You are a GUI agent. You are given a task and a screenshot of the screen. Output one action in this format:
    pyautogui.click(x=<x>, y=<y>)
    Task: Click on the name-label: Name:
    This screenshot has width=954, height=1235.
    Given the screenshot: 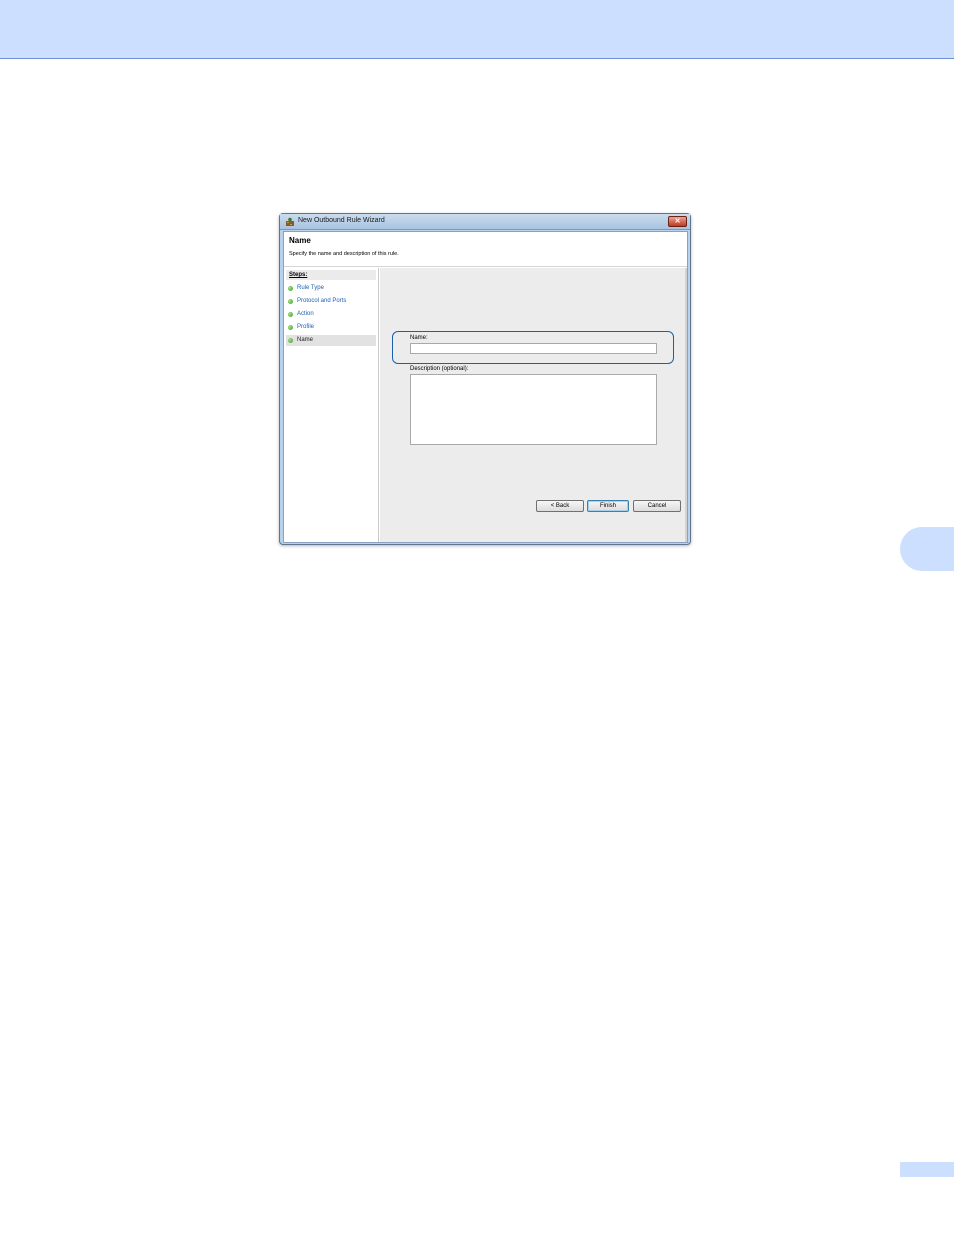 What is the action you would take?
    pyautogui.click(x=419, y=338)
    